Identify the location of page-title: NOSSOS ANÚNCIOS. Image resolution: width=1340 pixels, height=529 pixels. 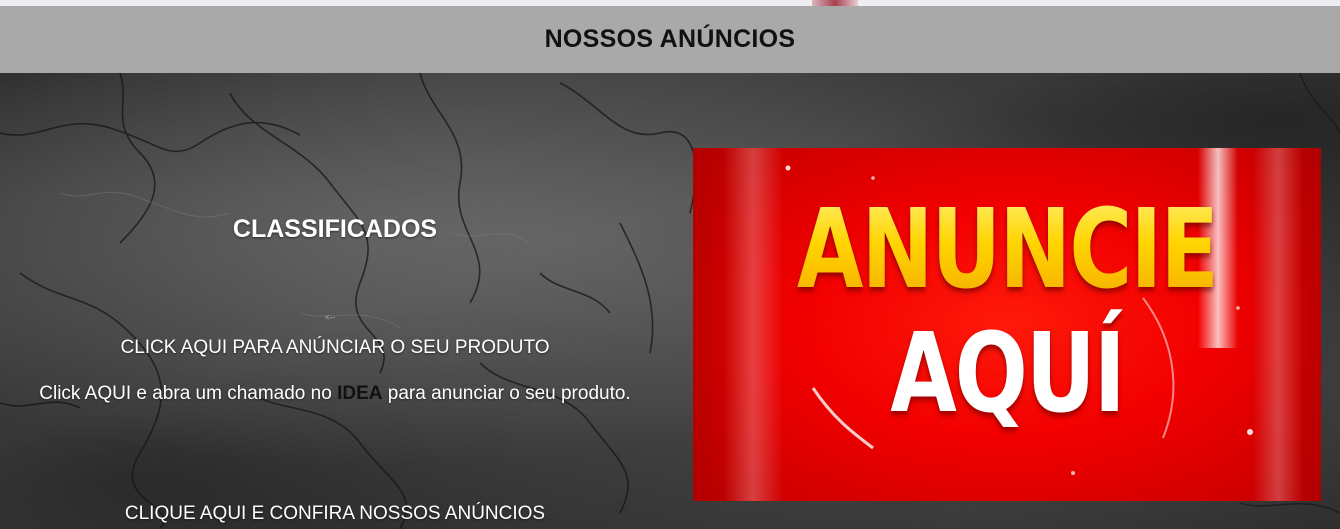
(670, 39).